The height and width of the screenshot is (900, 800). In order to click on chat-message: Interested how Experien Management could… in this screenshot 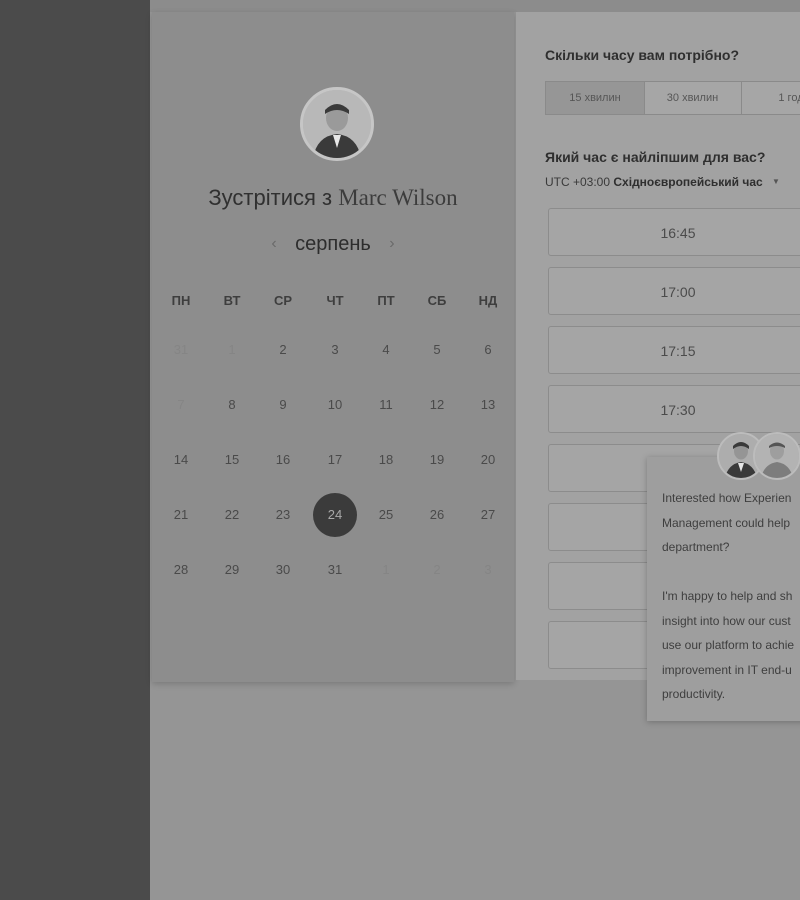, I will do `click(728, 596)`.